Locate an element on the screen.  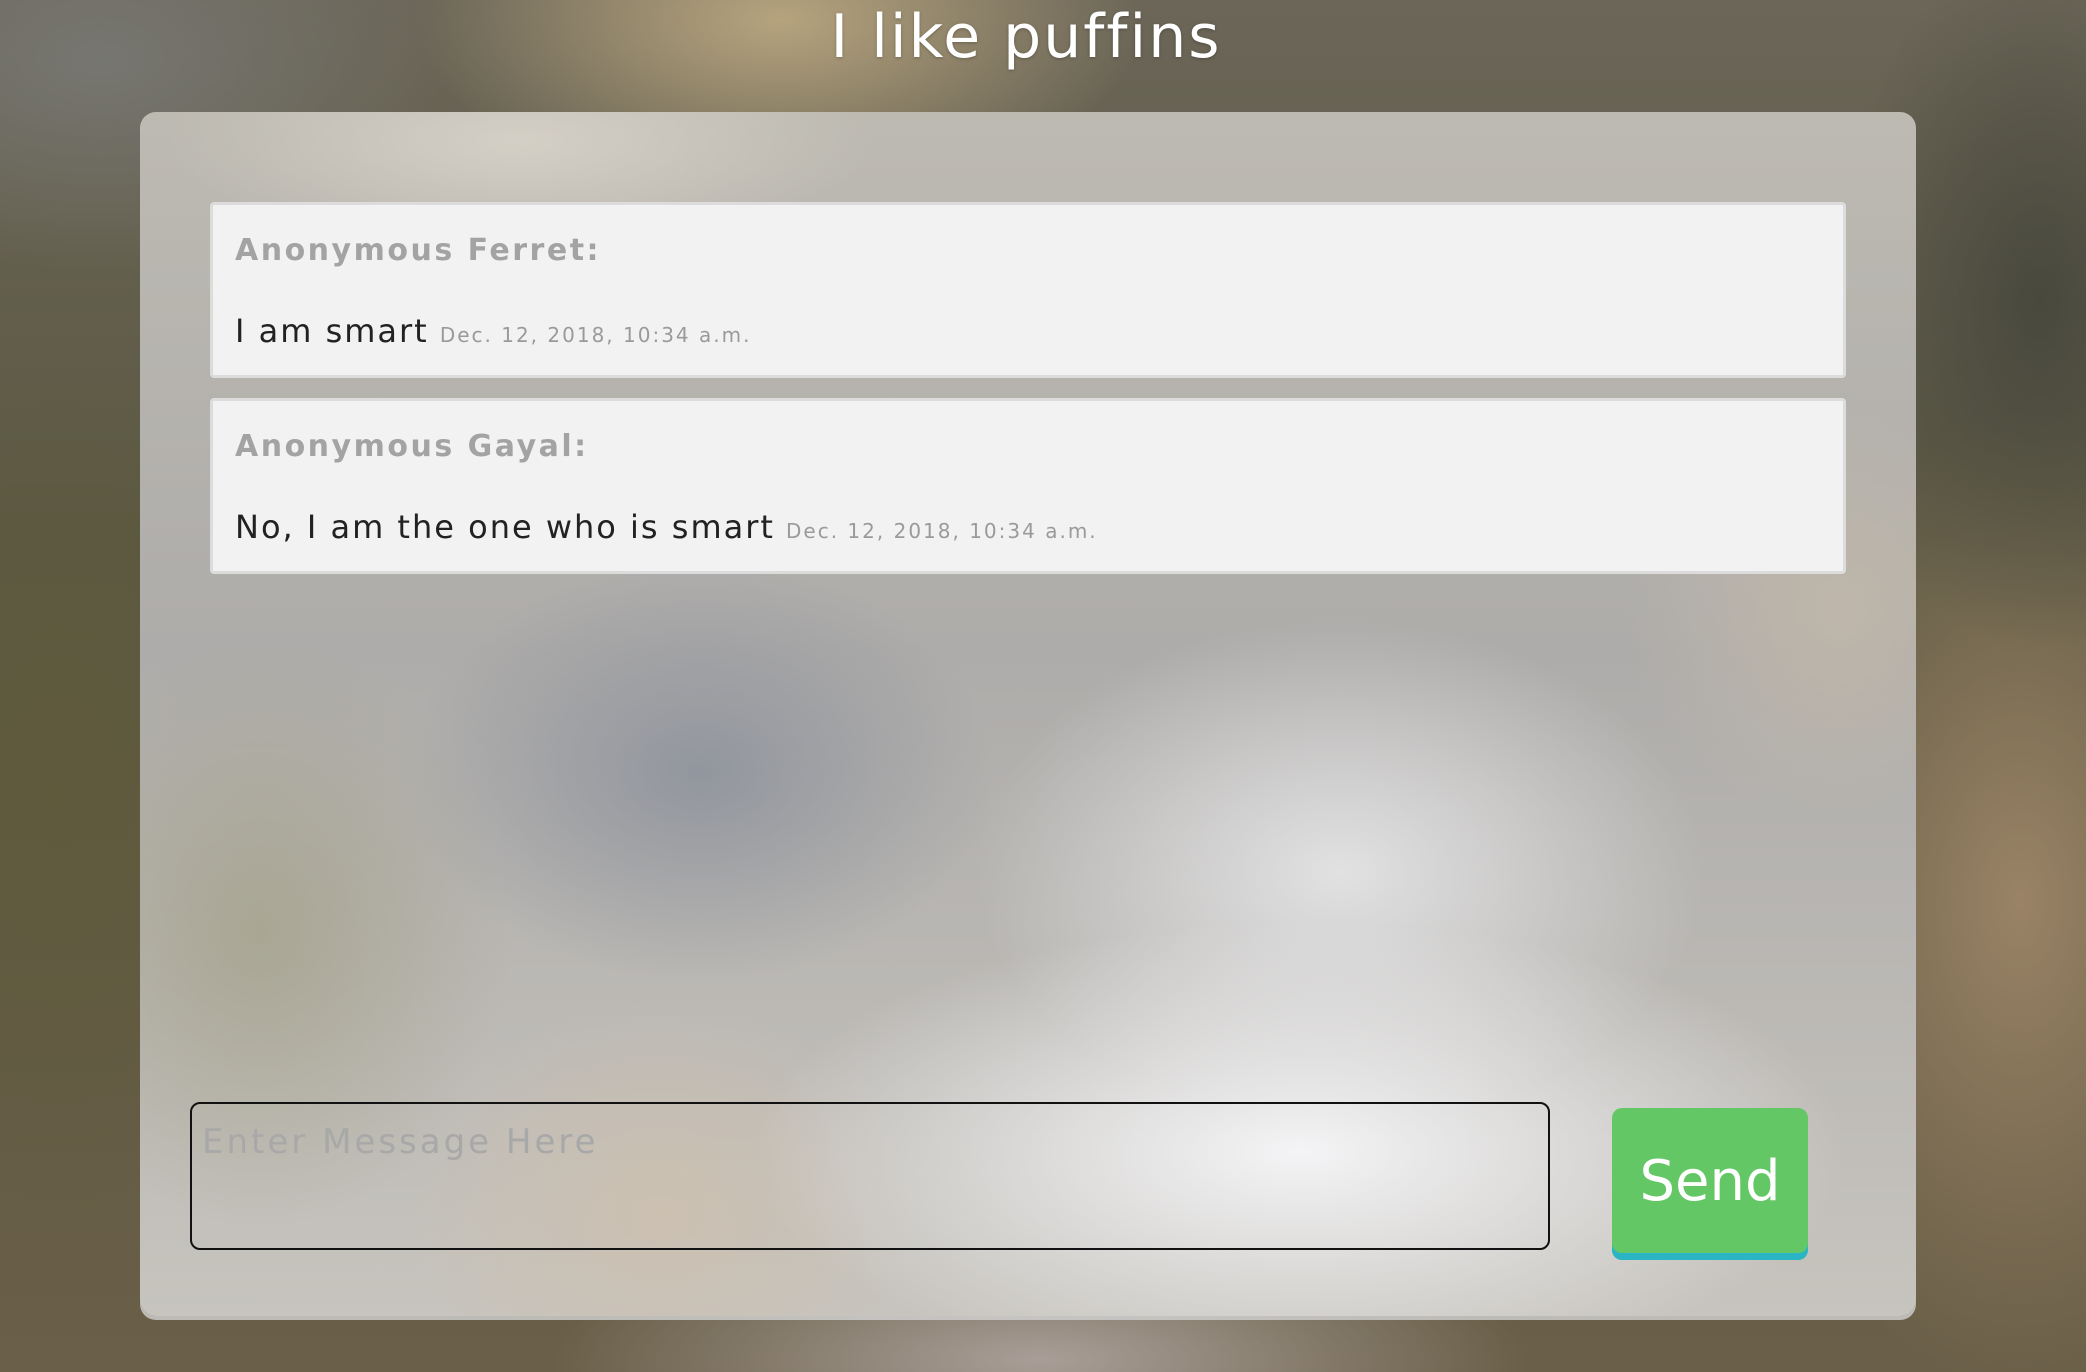
send-button: Send is located at coordinates (1710, 1184).